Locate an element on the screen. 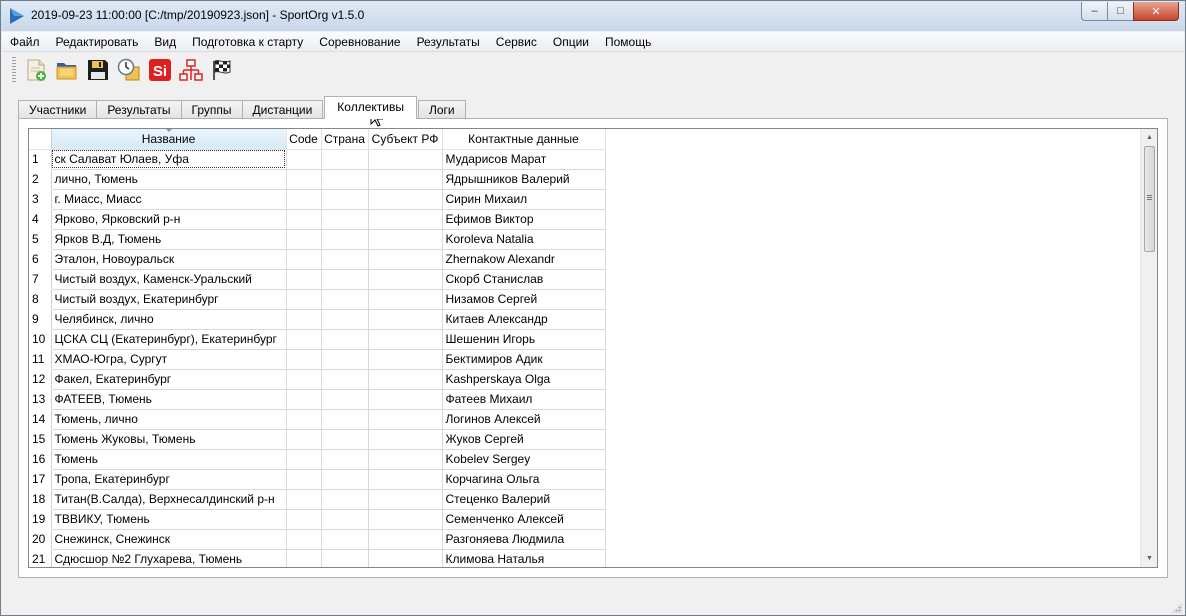  scroll-up-icon: ▲ is located at coordinates (1149, 137).